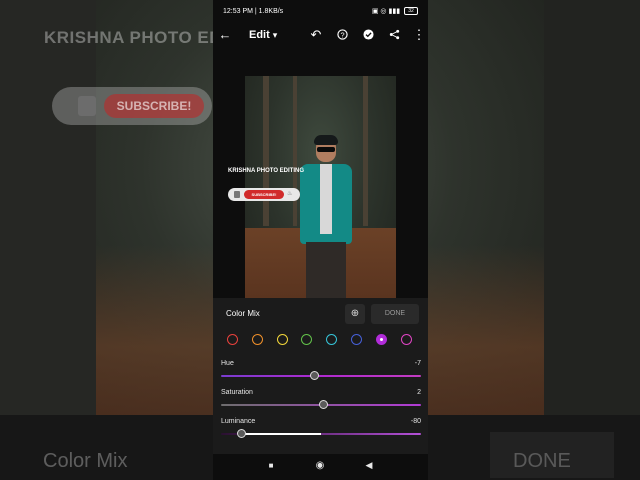  What do you see at coordinates (253, 11) in the screenshot?
I see `status-time: 12:53 PM | 1.8KB/s` at bounding box center [253, 11].